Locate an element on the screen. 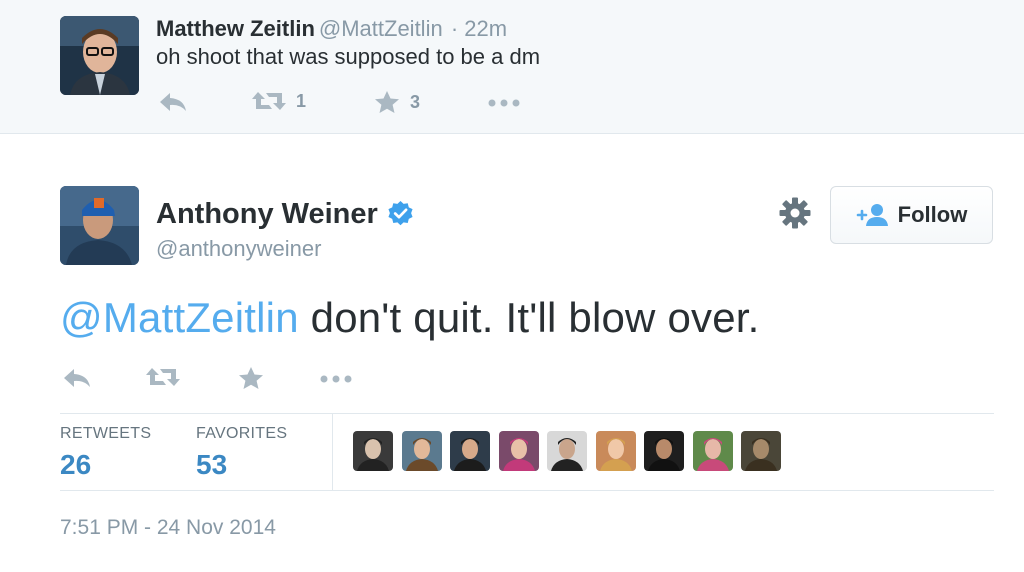 The width and height of the screenshot is (1024, 572). main-favorite-button is located at coordinates (251, 378).